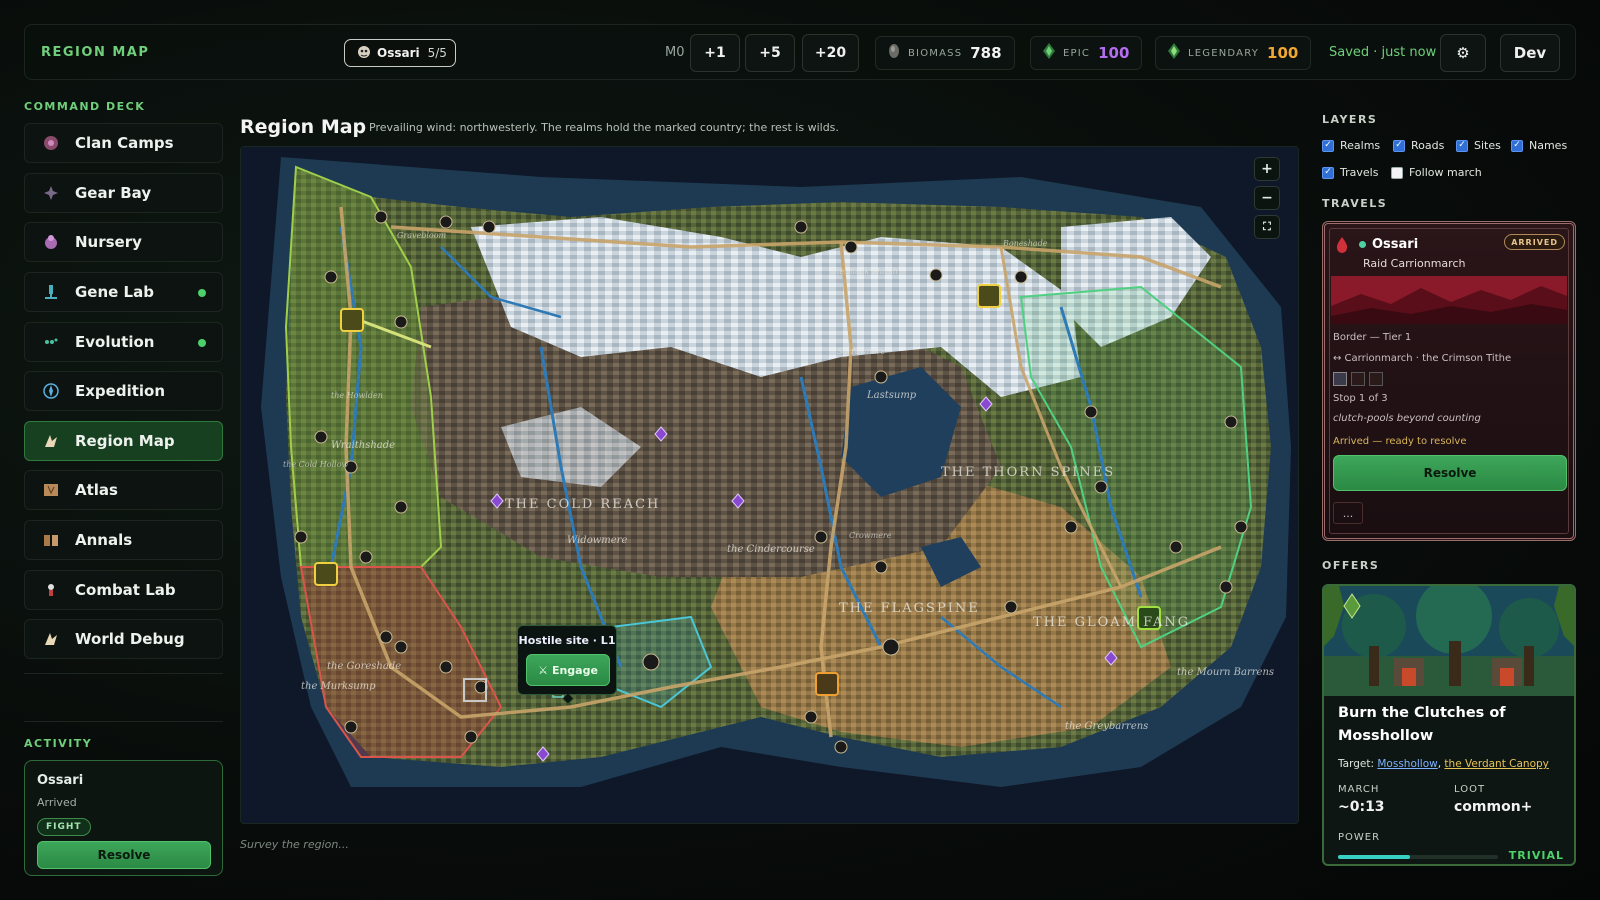  Describe the element at coordinates (892, 395) in the screenshot. I see `map-label-place: Lastsump` at that location.